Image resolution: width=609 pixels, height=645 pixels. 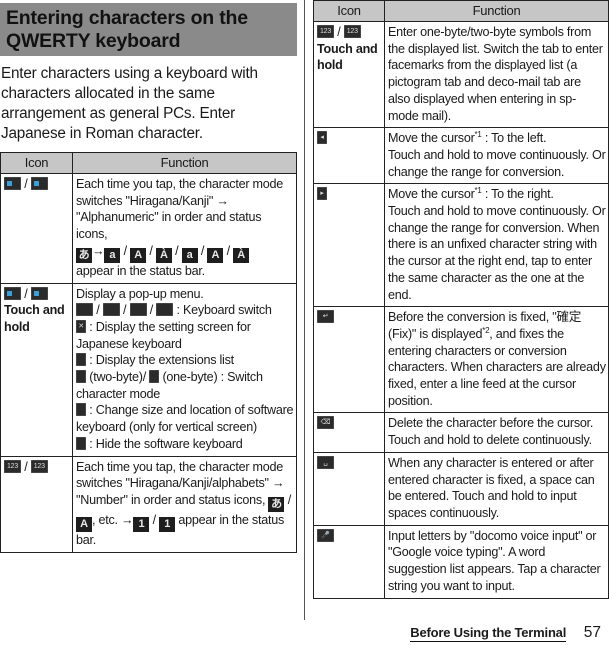 I want to click on page-number: 57, so click(x=592, y=632).